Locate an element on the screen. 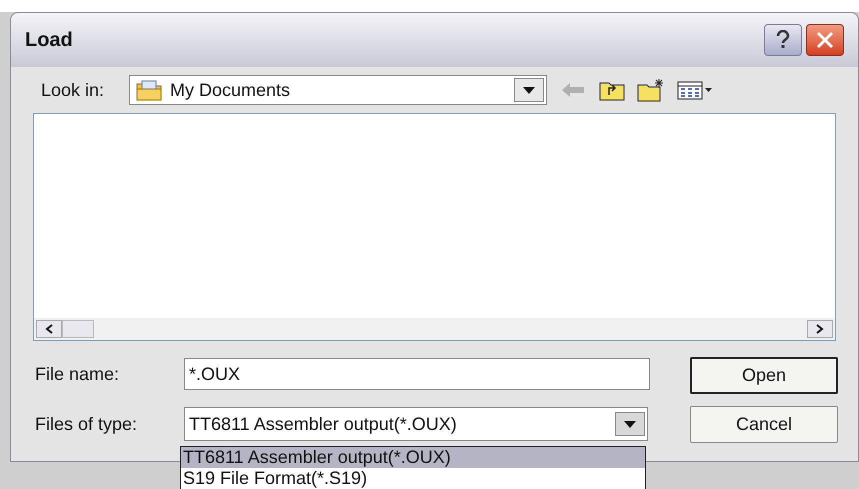 The height and width of the screenshot is (489, 859). files-of-type-label: Files of type: is located at coordinates (86, 424).